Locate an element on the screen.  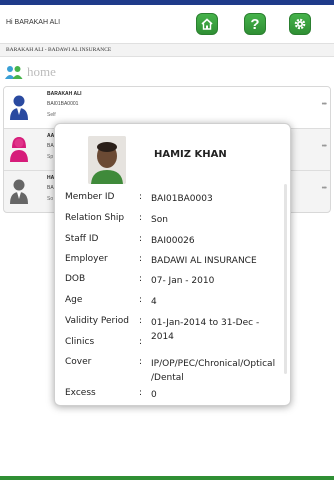
detail-label: Cover is located at coordinates (78, 362).